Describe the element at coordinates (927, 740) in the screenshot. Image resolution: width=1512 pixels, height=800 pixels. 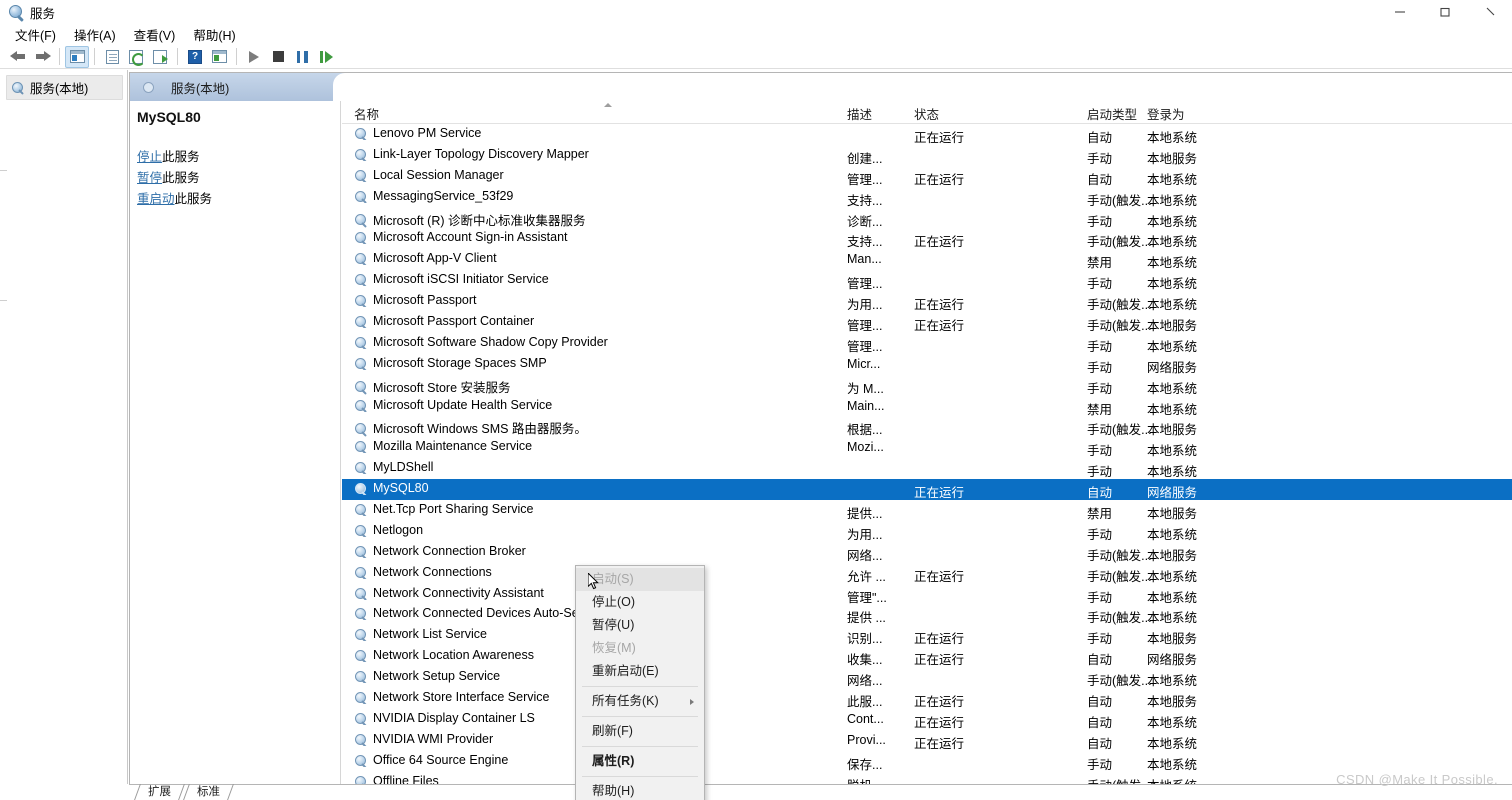
I see `table-row: NVIDIA WMI Provider Provi... 正在运行 自动 本地系统` at that location.